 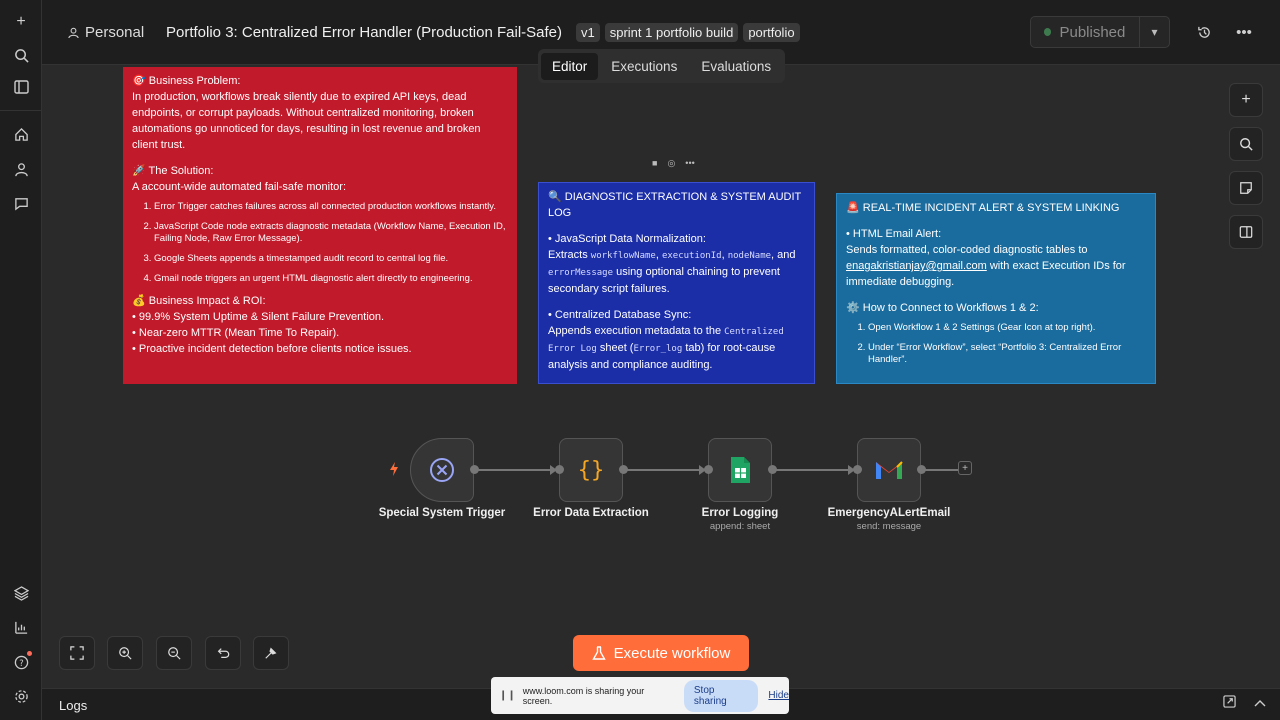 I want to click on view-tabs: Editor Executions Evaluations, so click(x=662, y=66).